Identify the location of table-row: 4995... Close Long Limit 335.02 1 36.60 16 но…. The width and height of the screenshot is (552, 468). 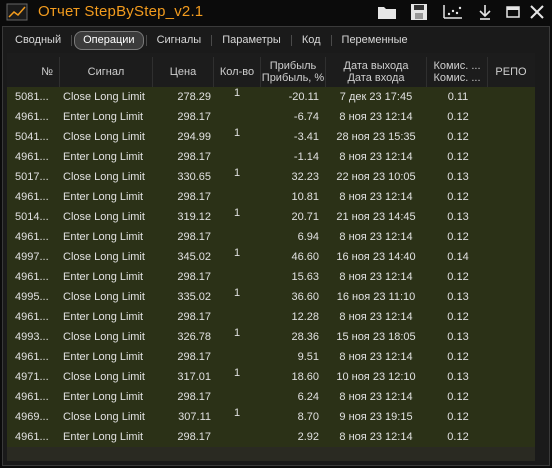
(275, 297).